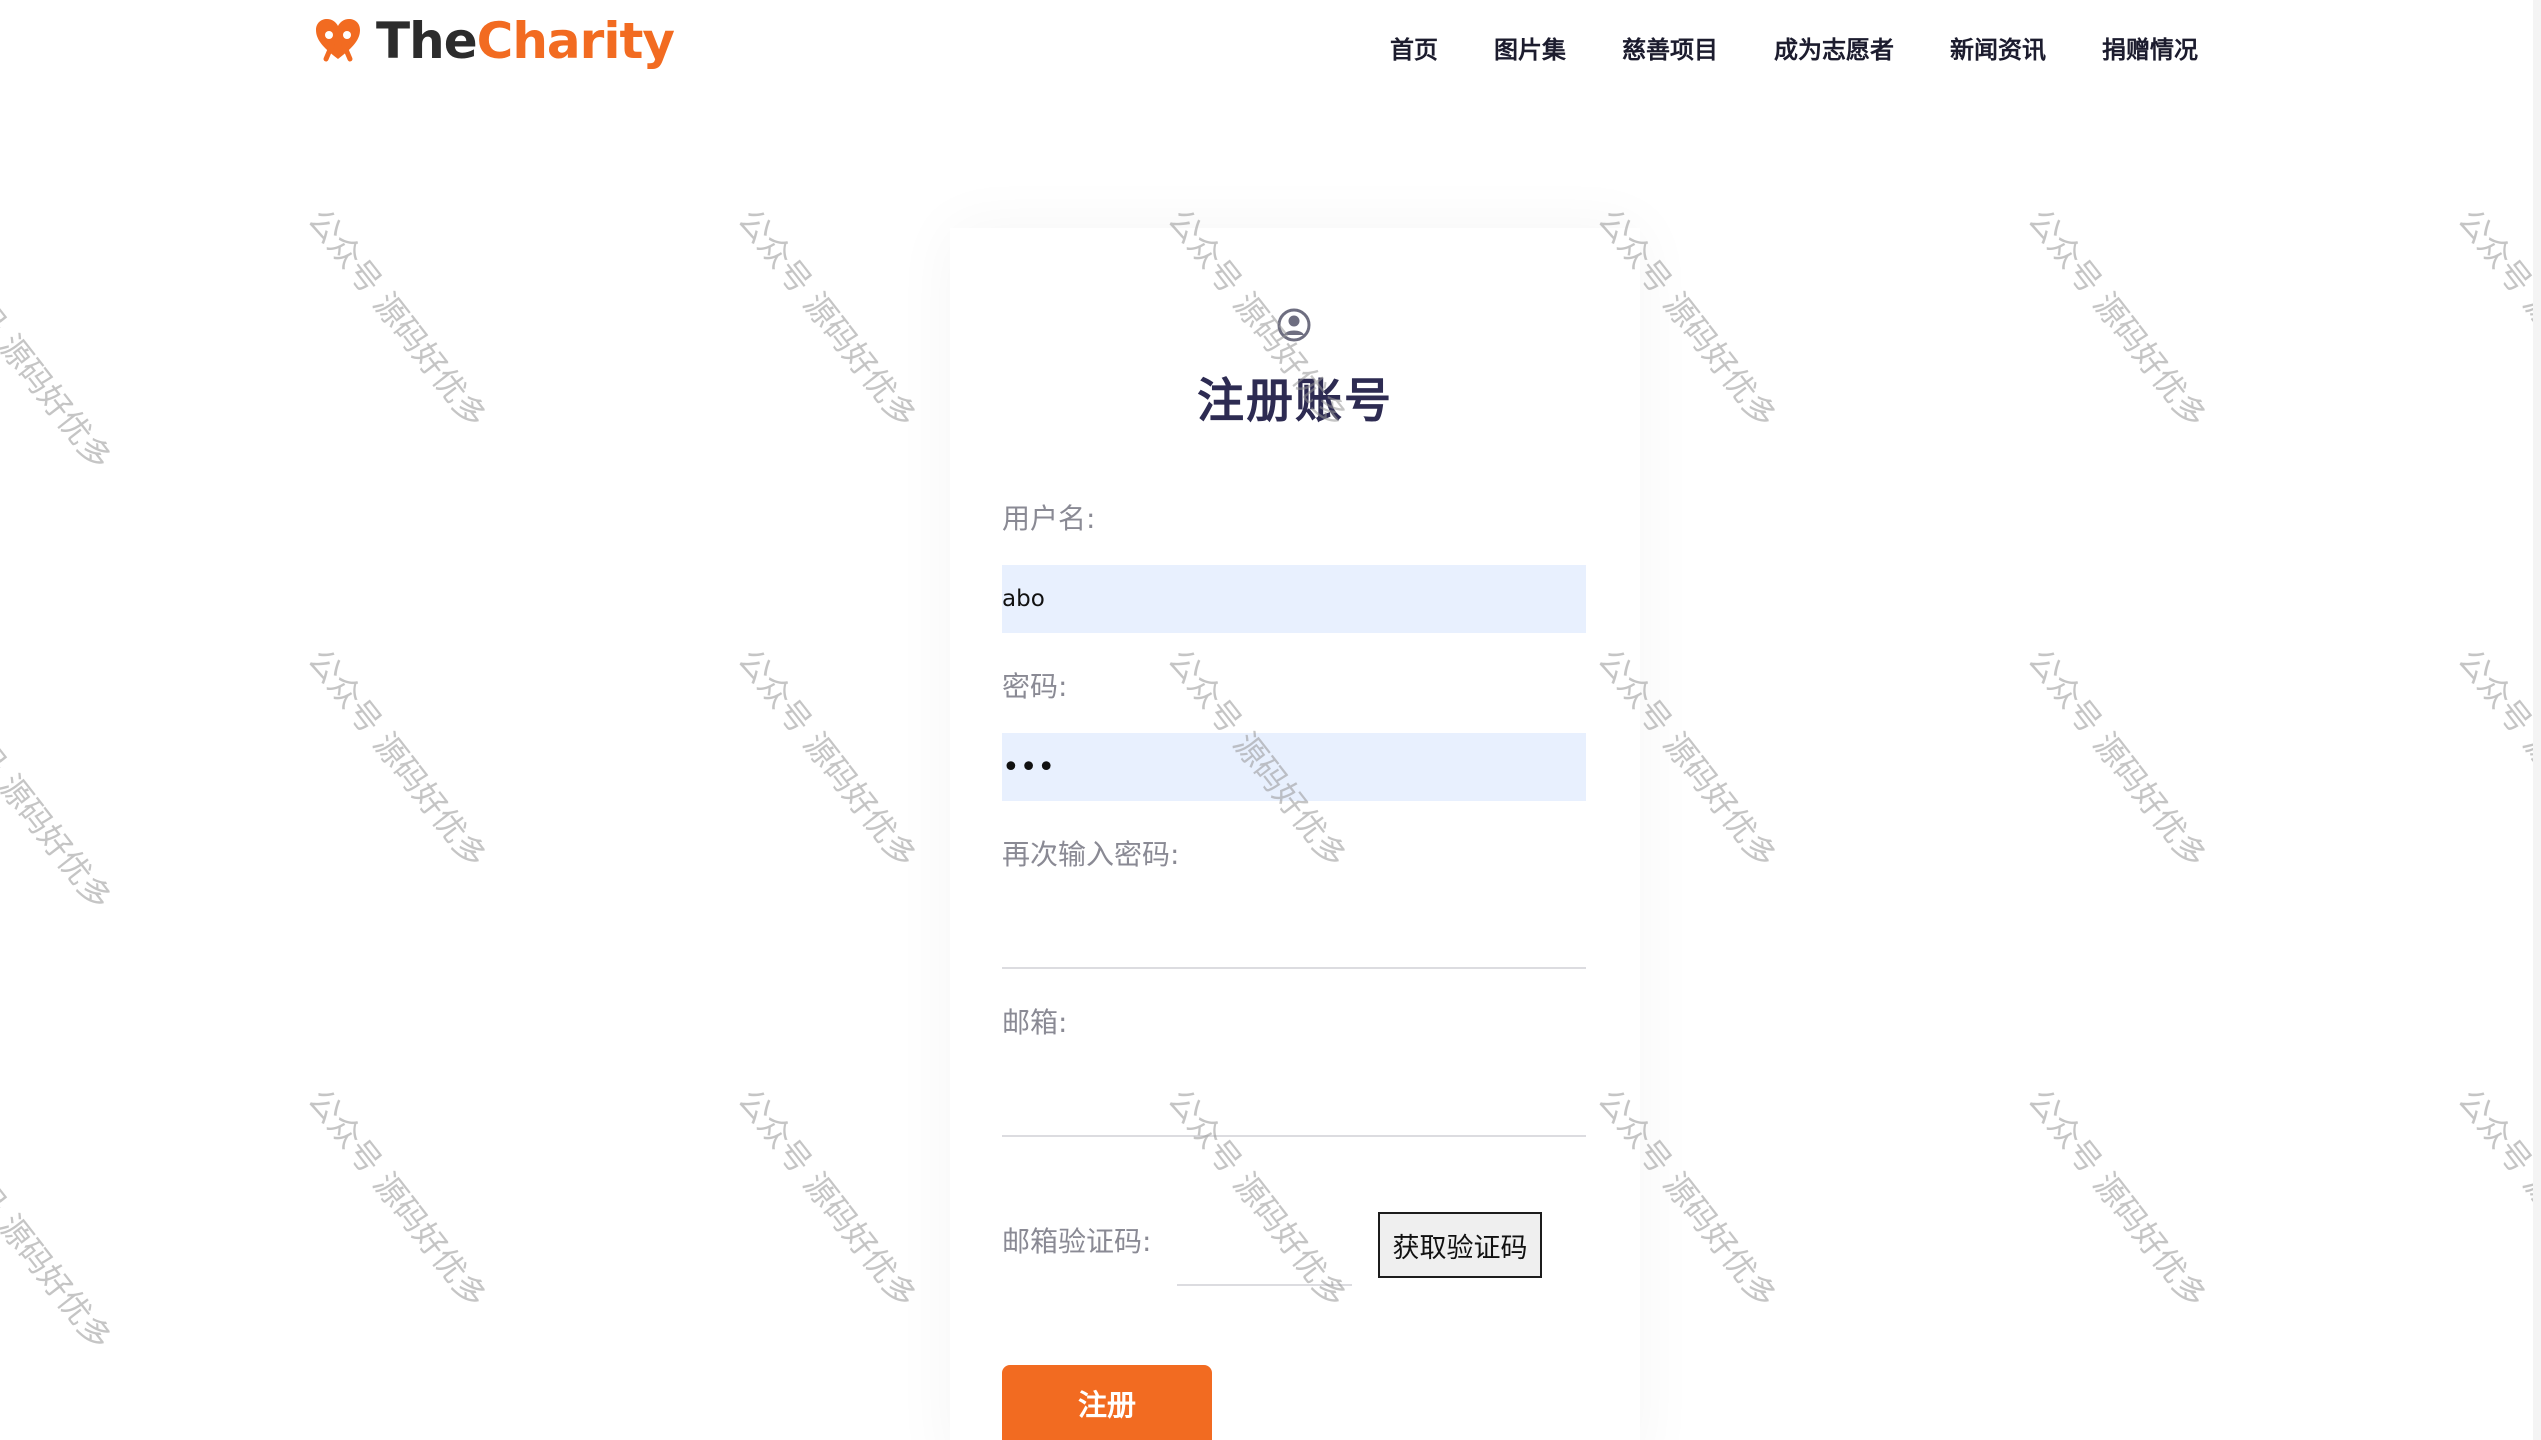 Image resolution: width=2541 pixels, height=1440 pixels. I want to click on get-code-button: 获取验证码, so click(1460, 1245).